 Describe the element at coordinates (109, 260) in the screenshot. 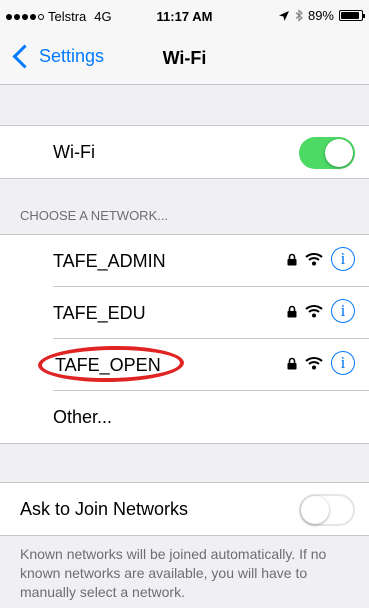

I see `network-name: TAFE_ADMIN` at that location.